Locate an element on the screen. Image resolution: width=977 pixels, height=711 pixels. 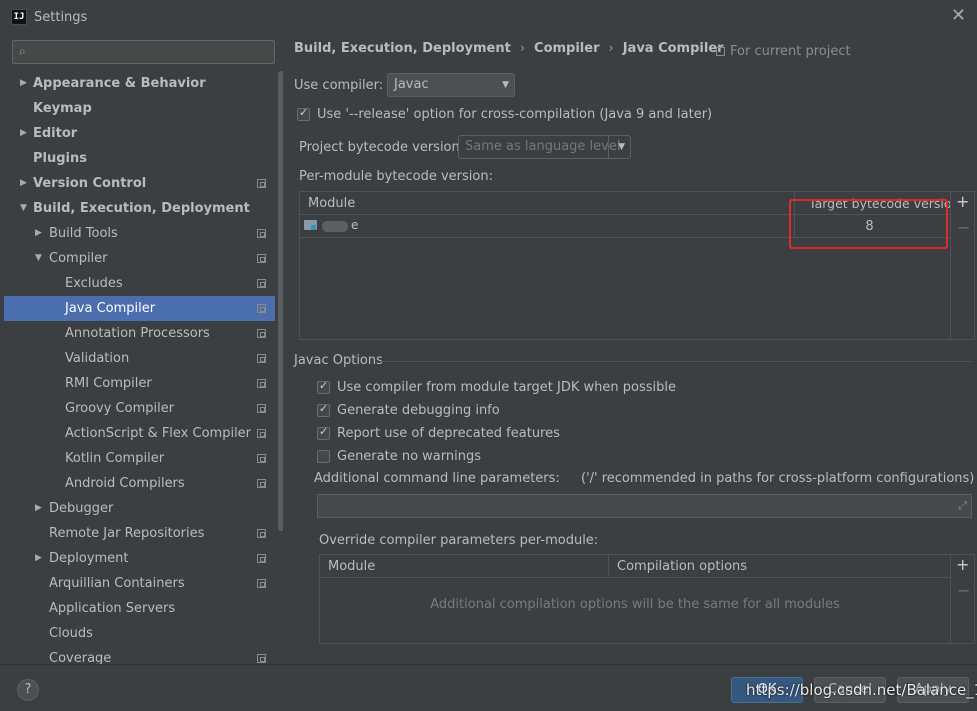
sidebar-item-label: Debugger is located at coordinates (81, 508).